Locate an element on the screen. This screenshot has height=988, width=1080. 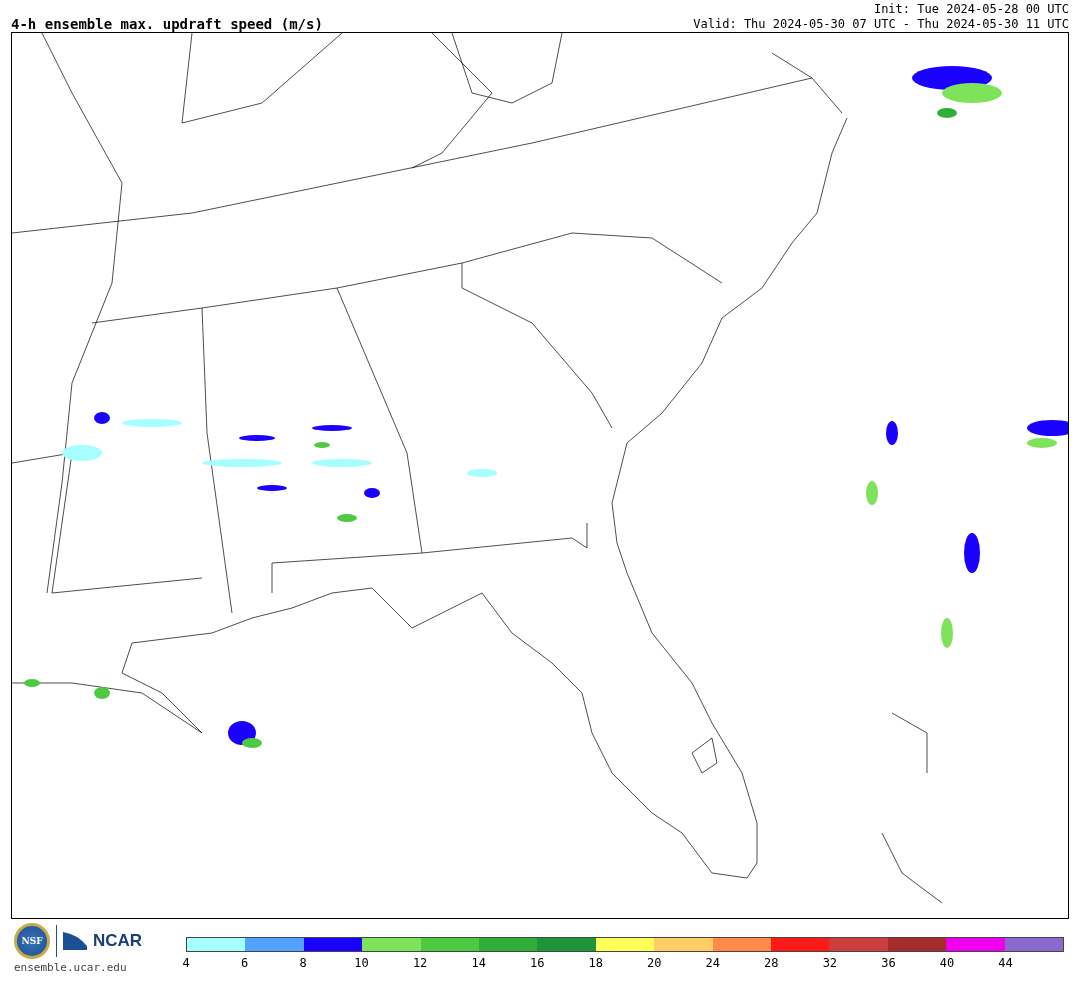
colorbar-tick-label: 44 is located at coordinates (1005, 963).